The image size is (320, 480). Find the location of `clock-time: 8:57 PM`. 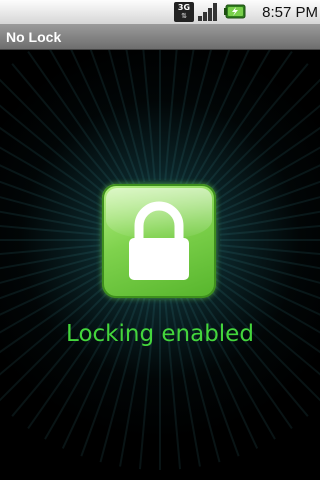

clock-time: 8:57 PM is located at coordinates (290, 12).